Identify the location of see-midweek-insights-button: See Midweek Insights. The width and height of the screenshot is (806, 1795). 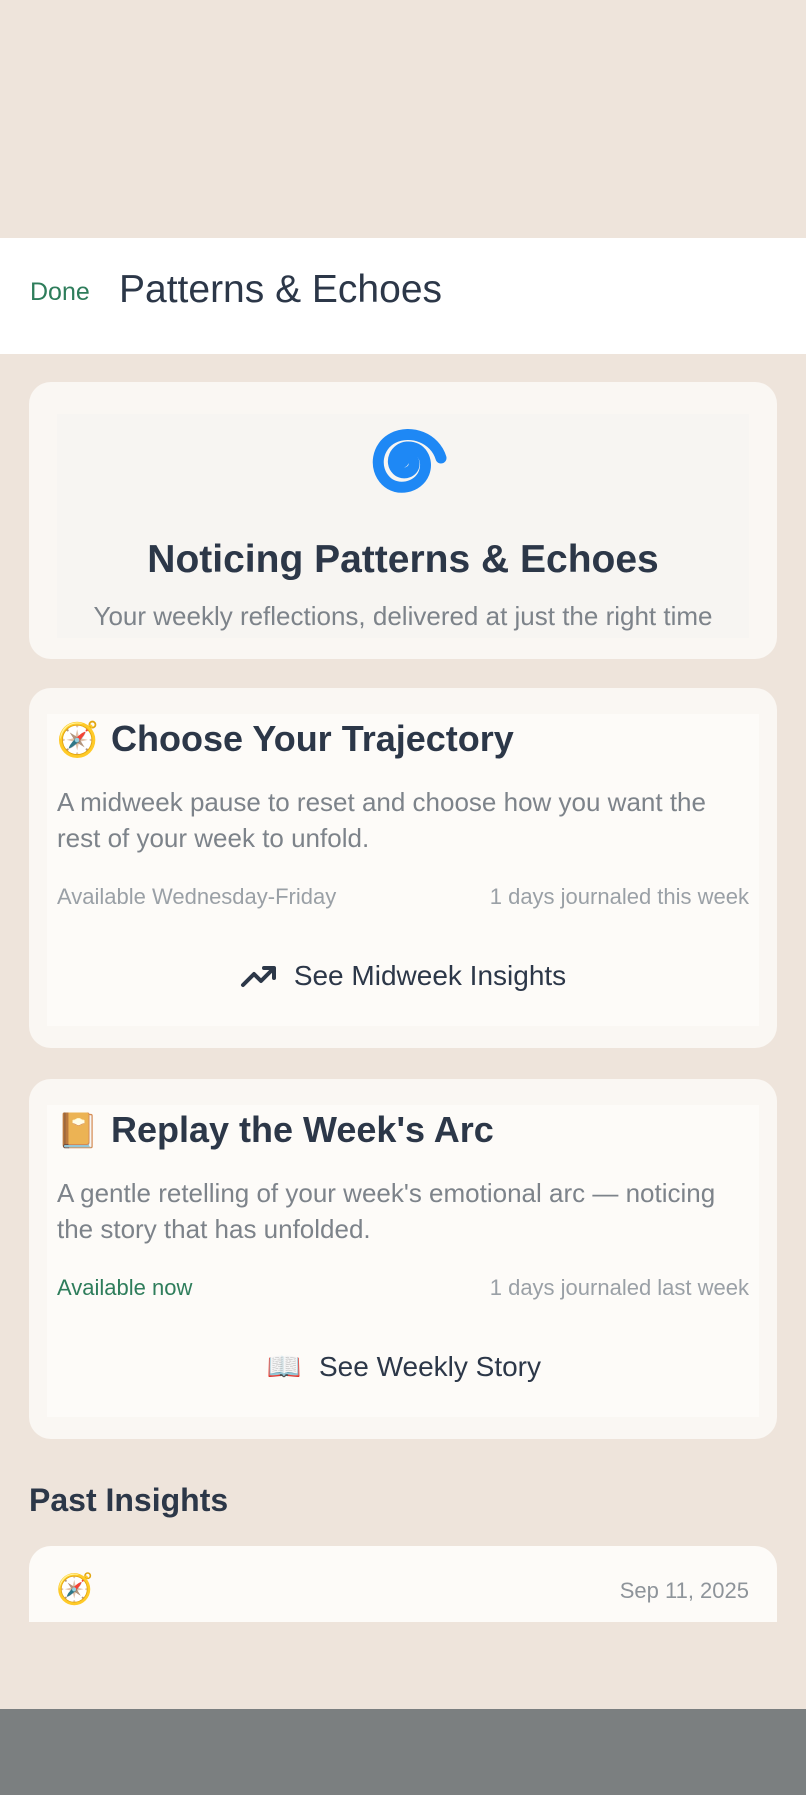
(403, 976).